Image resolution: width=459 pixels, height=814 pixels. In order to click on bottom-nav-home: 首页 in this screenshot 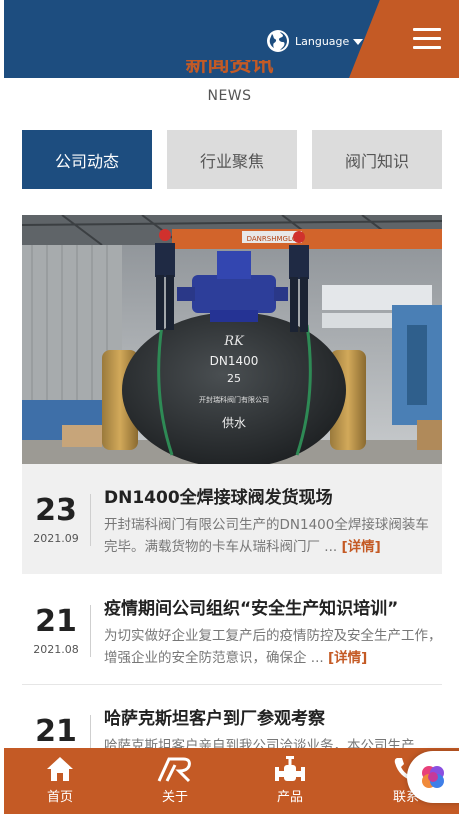, I will do `click(60, 781)`.